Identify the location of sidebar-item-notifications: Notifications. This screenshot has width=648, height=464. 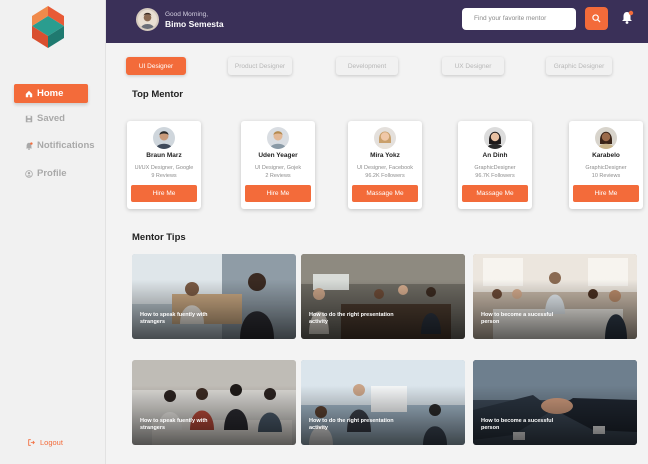
(59, 145).